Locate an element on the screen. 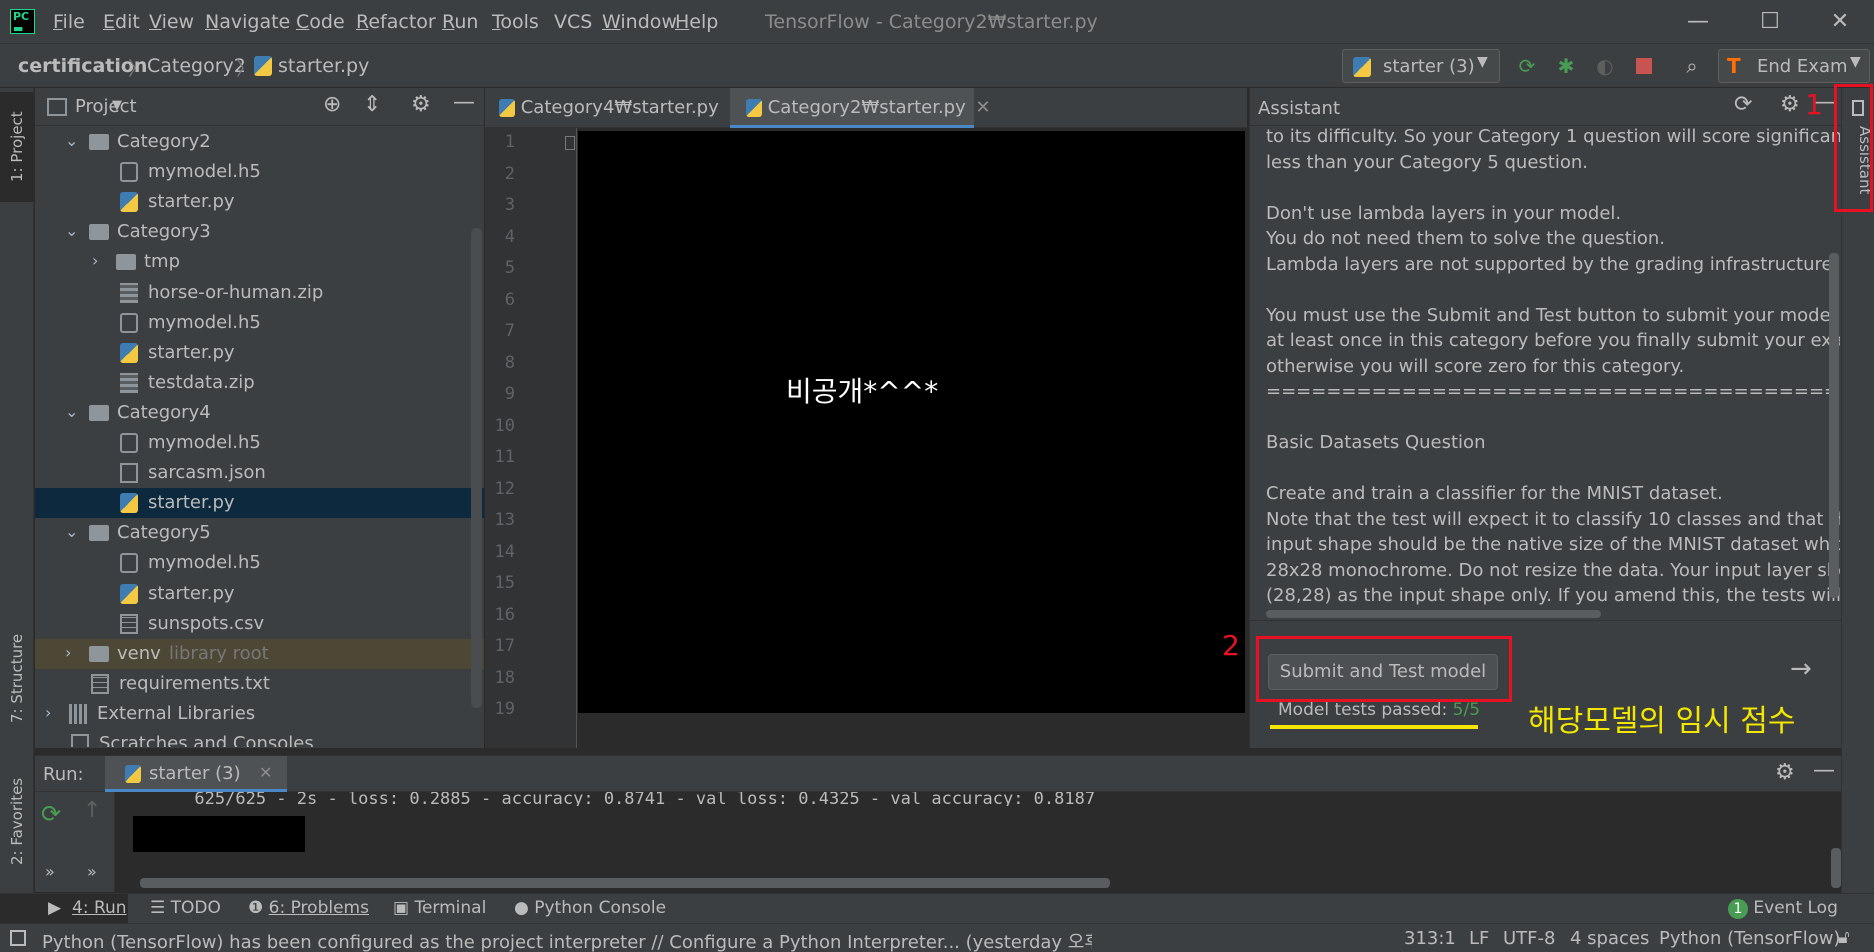 The height and width of the screenshot is (952, 1874). toggle-tool-windows-icon is located at coordinates (18, 938).